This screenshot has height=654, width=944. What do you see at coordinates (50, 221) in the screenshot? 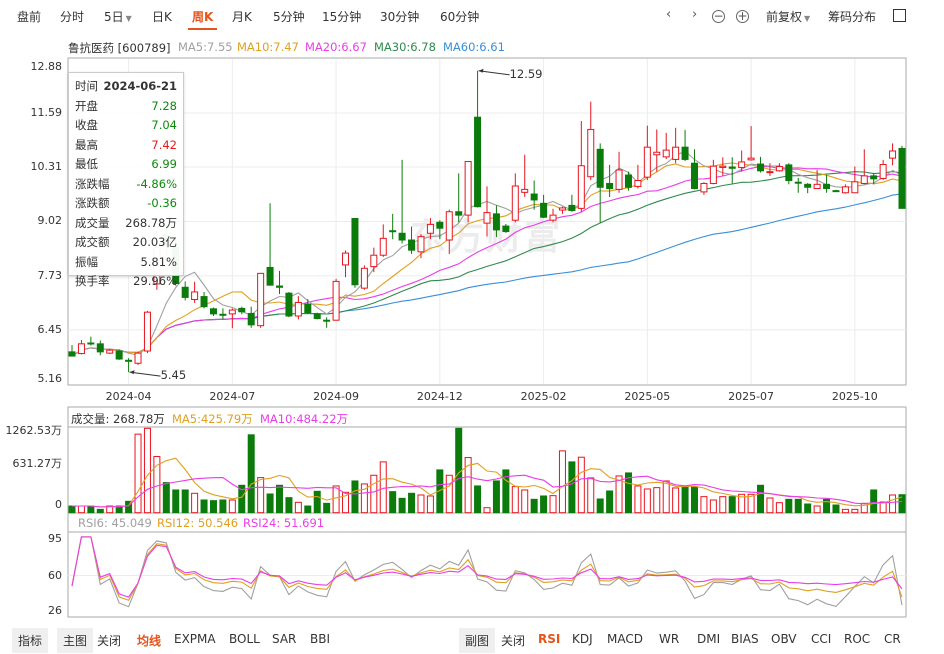
I see `price-axis-label: 9.02` at bounding box center [50, 221].